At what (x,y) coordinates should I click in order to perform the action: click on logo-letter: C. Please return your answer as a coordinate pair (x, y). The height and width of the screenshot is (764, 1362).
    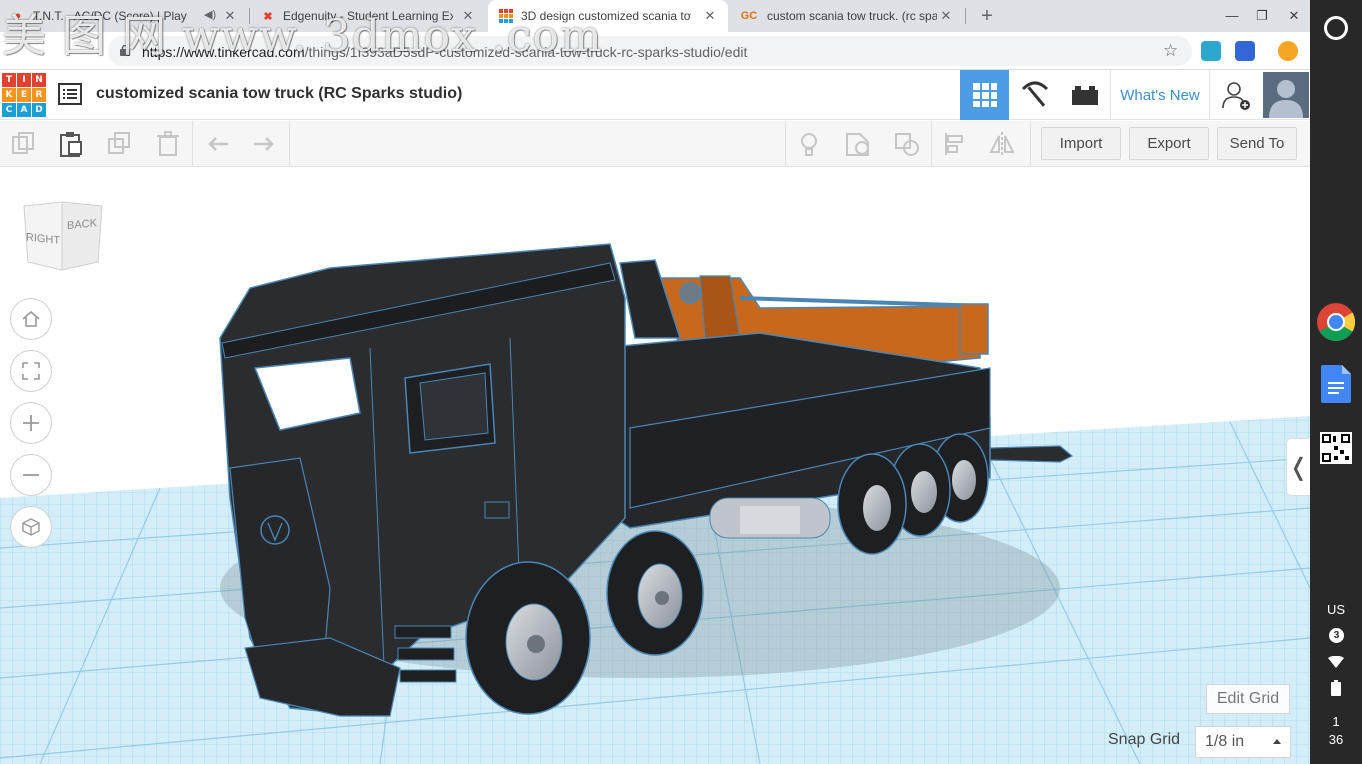
    Looking at the image, I should click on (9, 110).